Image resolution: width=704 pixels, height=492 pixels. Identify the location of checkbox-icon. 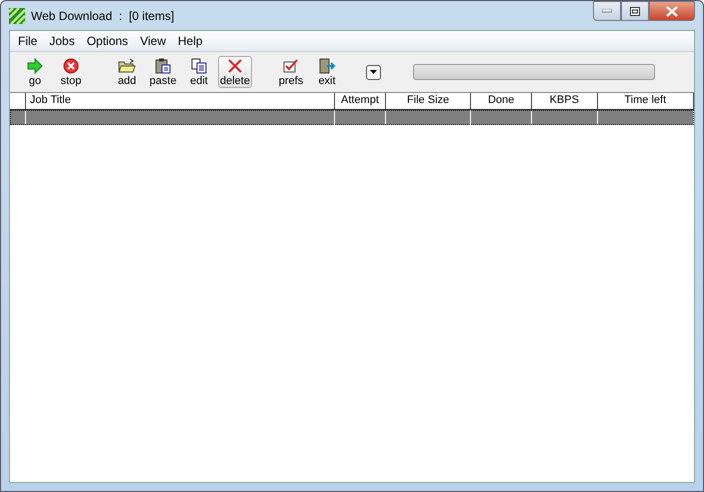
(291, 66).